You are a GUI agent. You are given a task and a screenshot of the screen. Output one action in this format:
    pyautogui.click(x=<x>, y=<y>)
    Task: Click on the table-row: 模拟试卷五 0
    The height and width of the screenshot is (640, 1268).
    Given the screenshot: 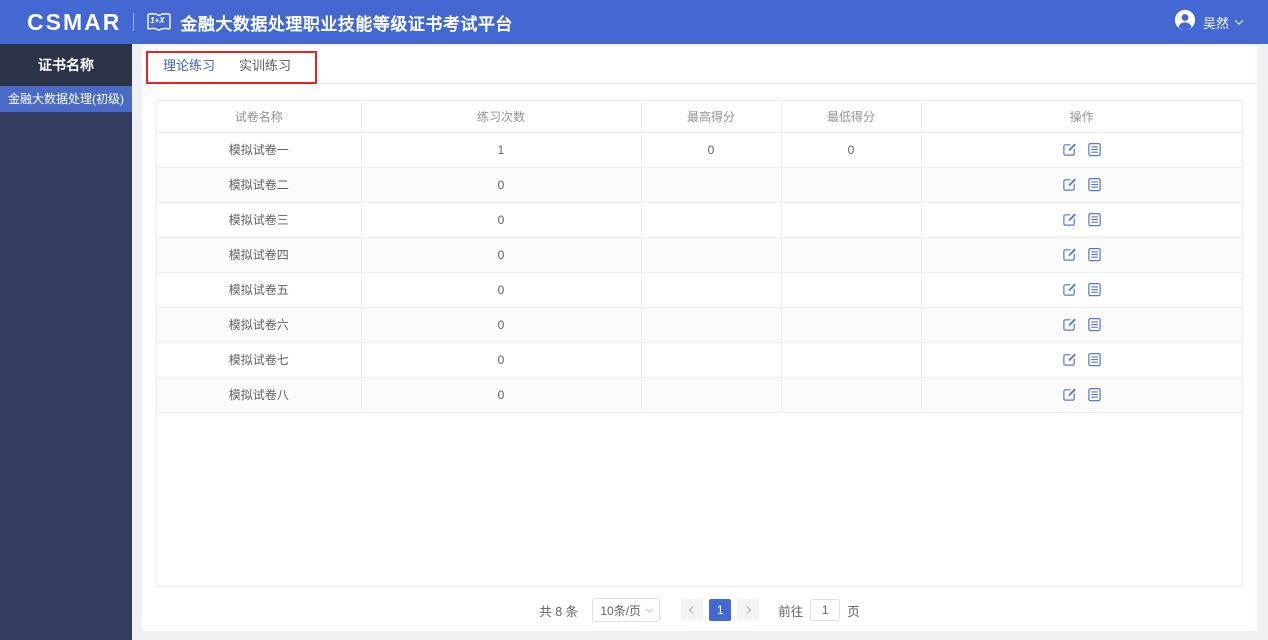 What is the action you would take?
    pyautogui.click(x=700, y=290)
    